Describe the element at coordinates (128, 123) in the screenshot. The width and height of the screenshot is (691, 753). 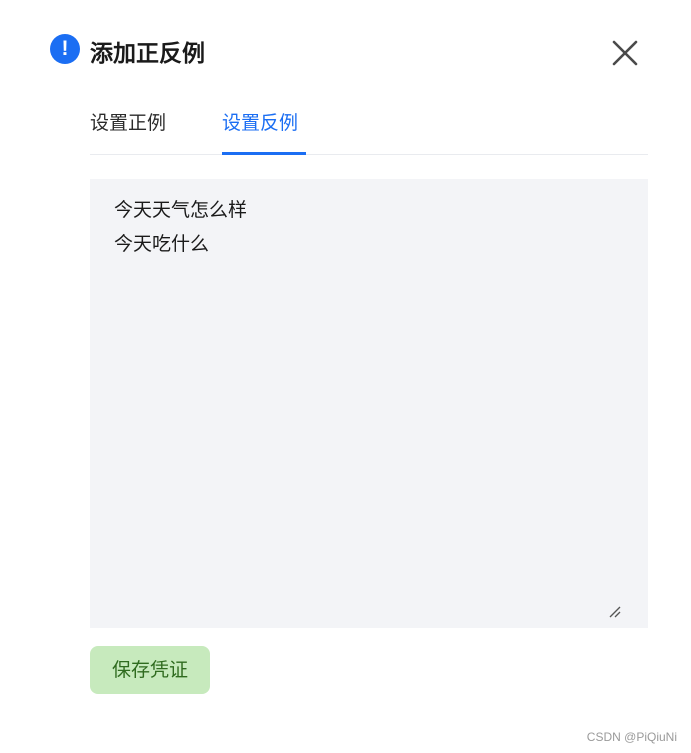
I see `tab-set-positive-examples: 设置正例` at that location.